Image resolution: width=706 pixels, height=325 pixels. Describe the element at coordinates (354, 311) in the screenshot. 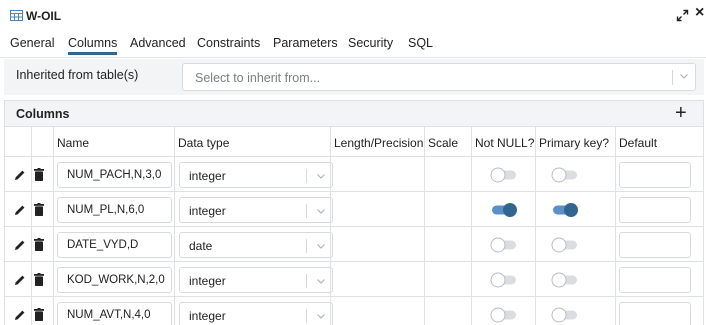

I see `table-row: NUM_AVT,N,4,0 integer` at that location.